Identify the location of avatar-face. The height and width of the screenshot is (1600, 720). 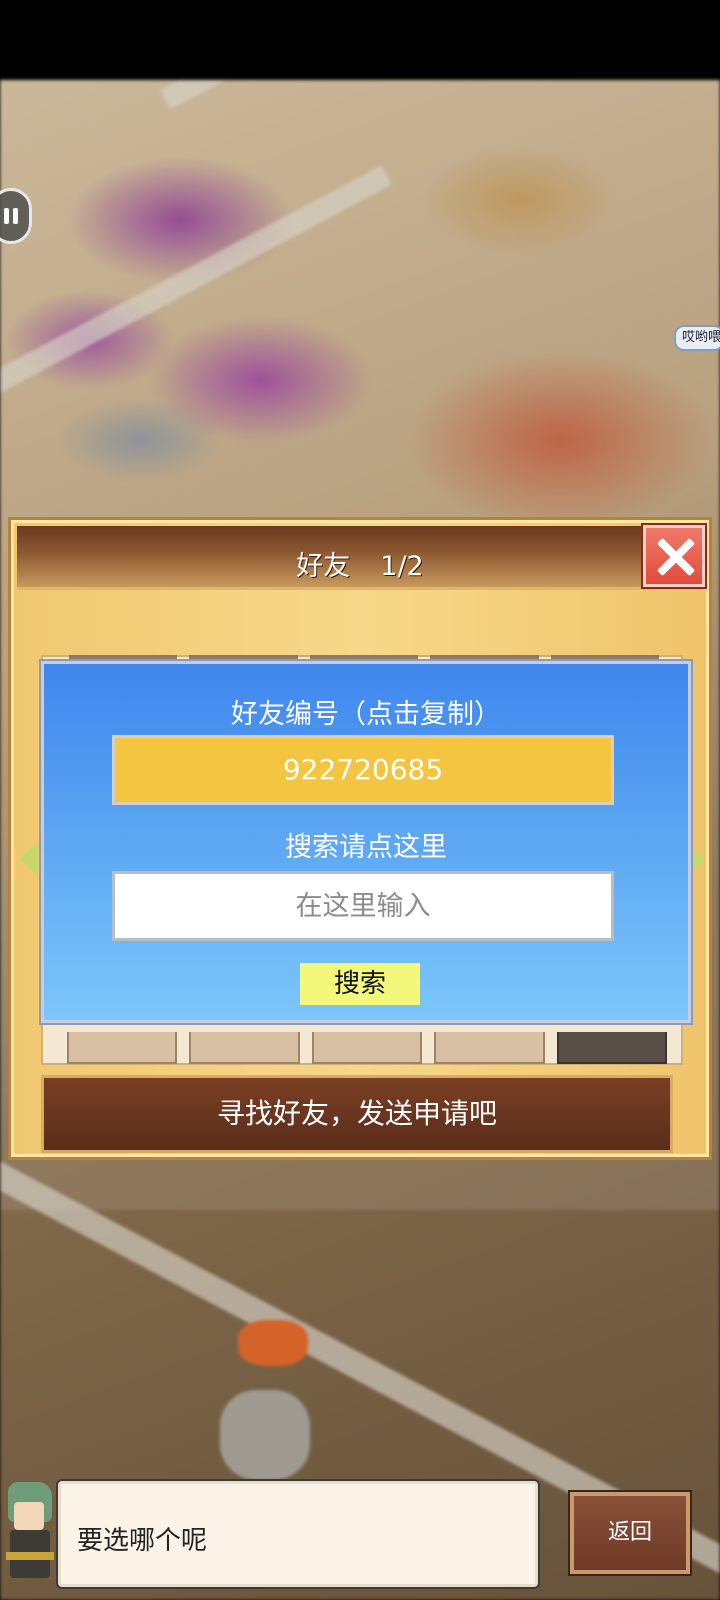
(29, 1516).